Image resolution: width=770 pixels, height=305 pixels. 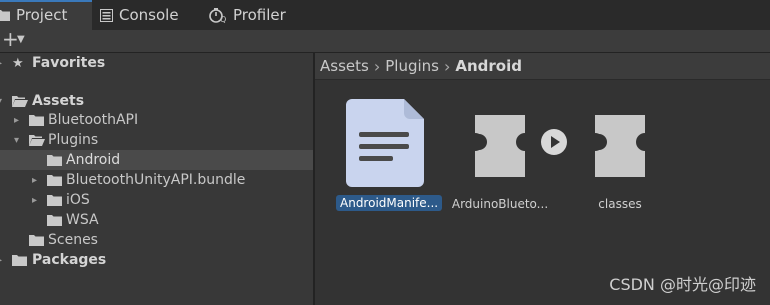 What do you see at coordinates (18, 63) in the screenshot?
I see `star-icon: ★` at bounding box center [18, 63].